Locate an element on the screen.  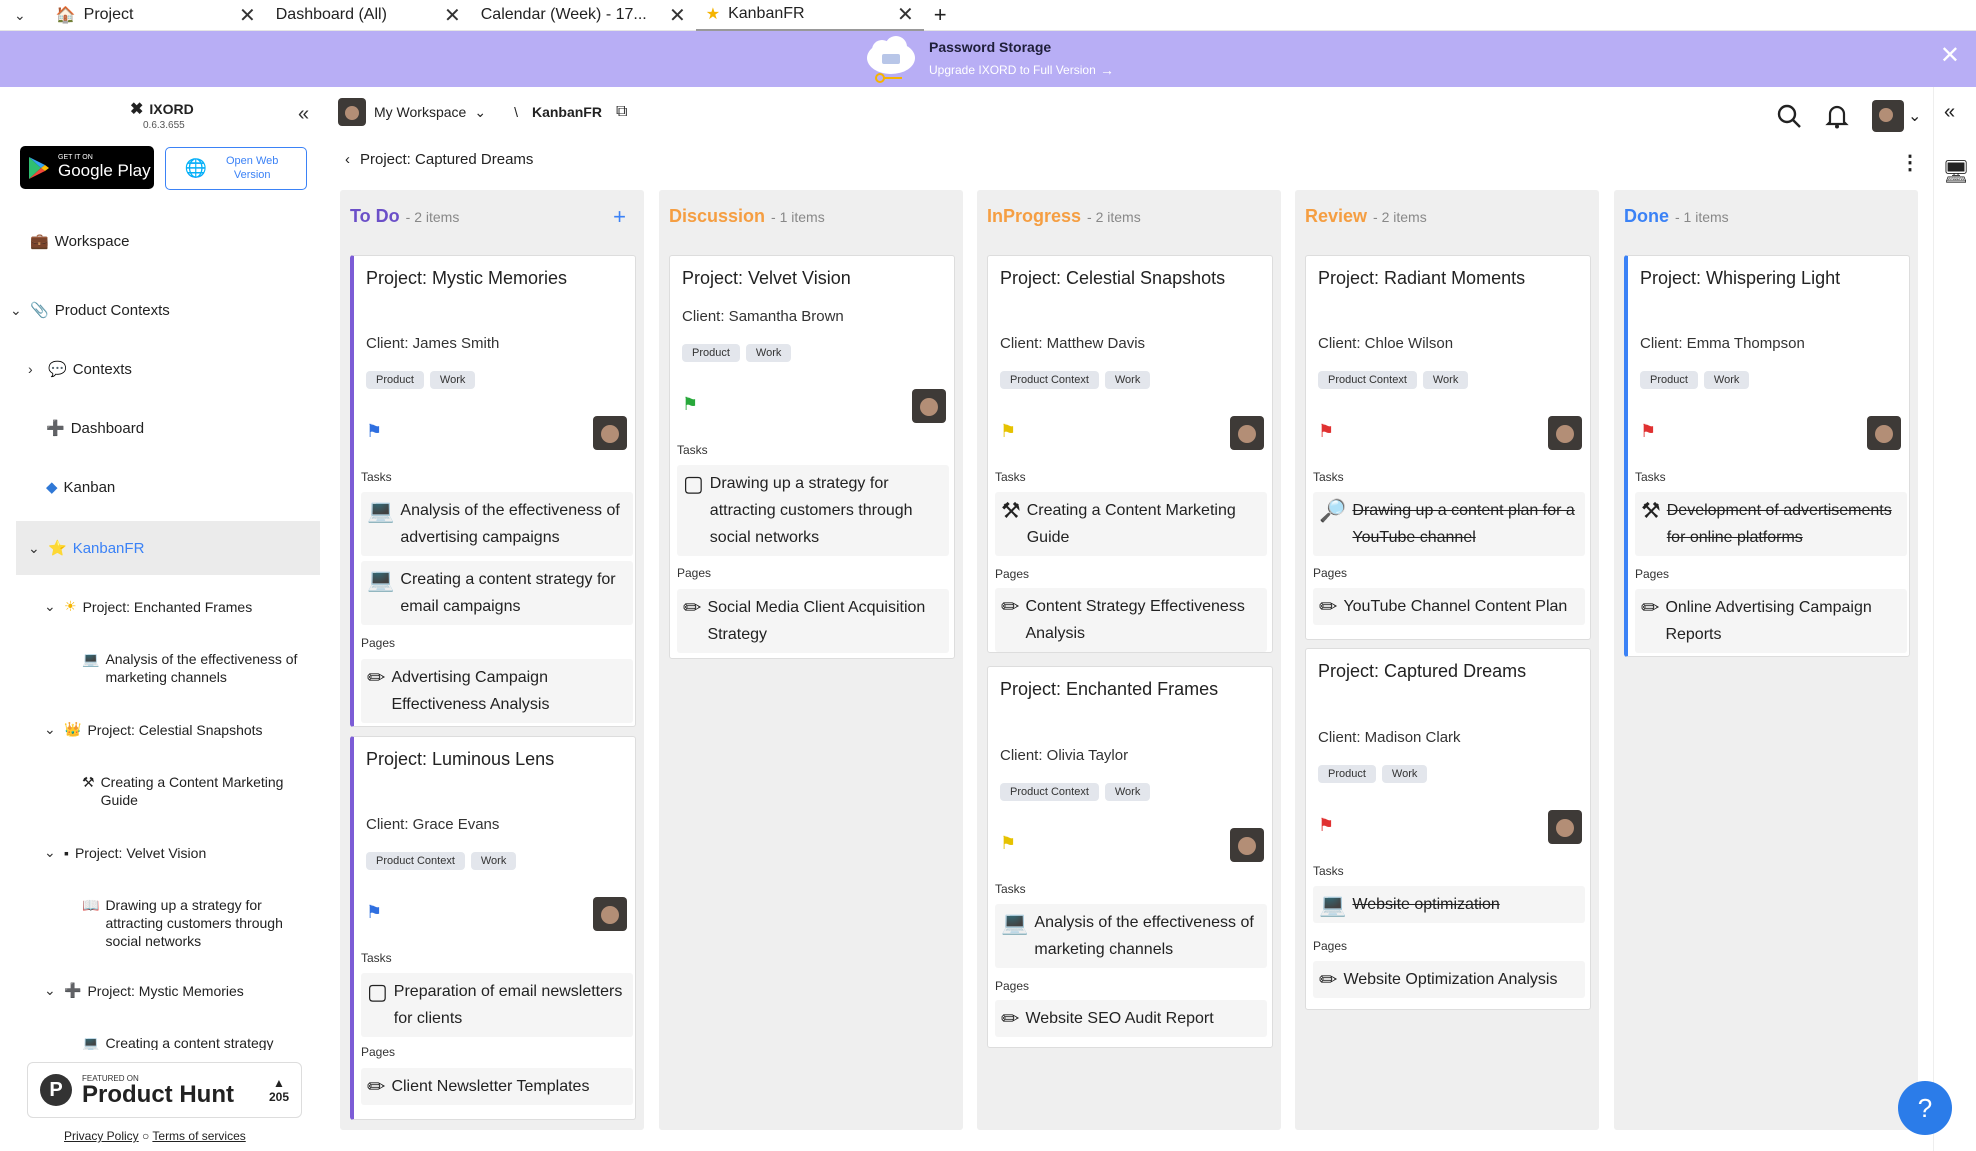
monitor-icon: 🖥 is located at coordinates (1956, 172).